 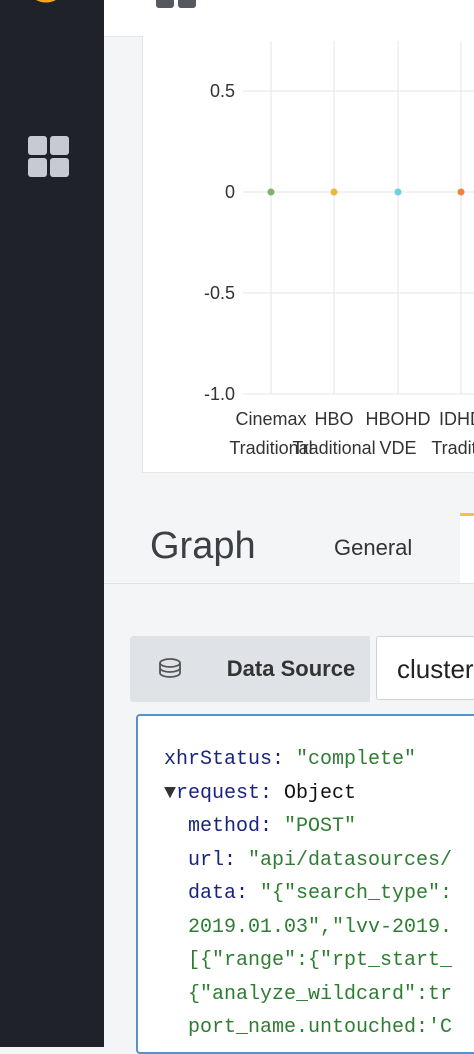 I want to click on database-button, so click(x=171, y=669).